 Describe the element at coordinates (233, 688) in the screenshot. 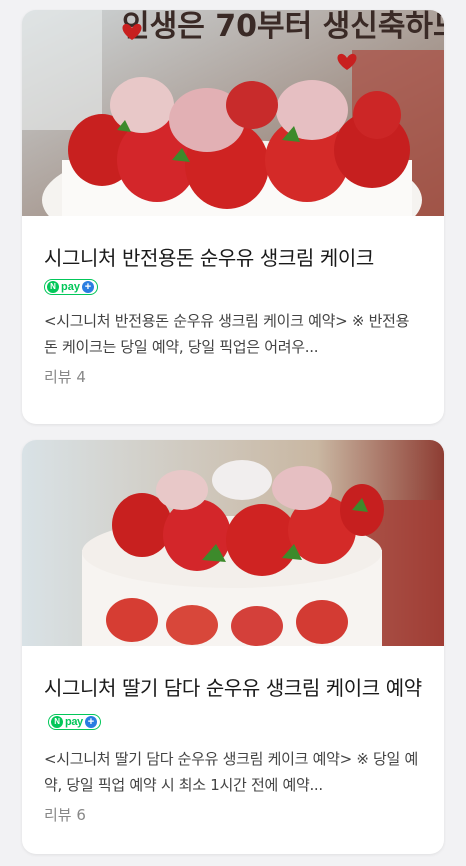

I see `product-title-text: 시그니처 딸기 담다 순우유 생크림 케이크 예약` at that location.